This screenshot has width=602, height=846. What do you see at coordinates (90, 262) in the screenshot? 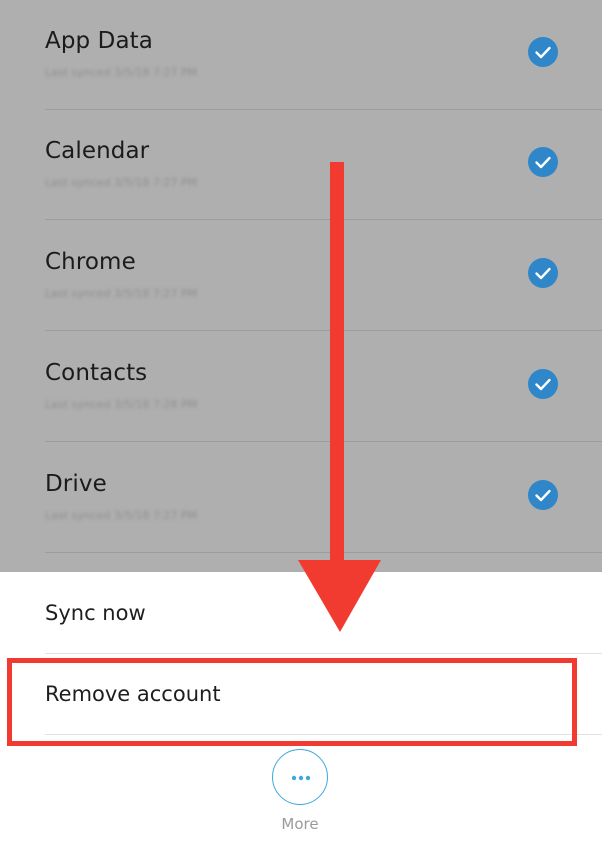
I see `sync-item-title: Chrome` at bounding box center [90, 262].